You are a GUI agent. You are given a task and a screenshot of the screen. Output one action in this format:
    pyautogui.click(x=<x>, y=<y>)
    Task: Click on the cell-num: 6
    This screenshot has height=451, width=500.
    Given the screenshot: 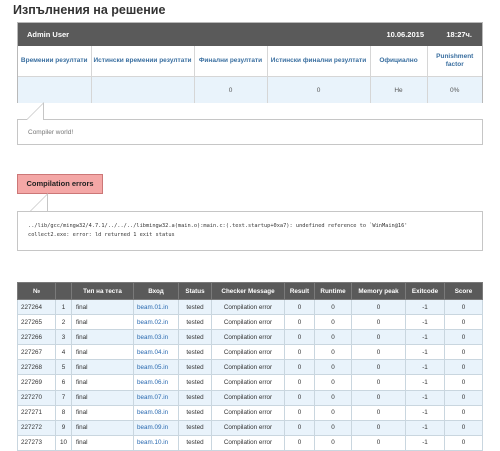 What is the action you would take?
    pyautogui.click(x=63, y=382)
    